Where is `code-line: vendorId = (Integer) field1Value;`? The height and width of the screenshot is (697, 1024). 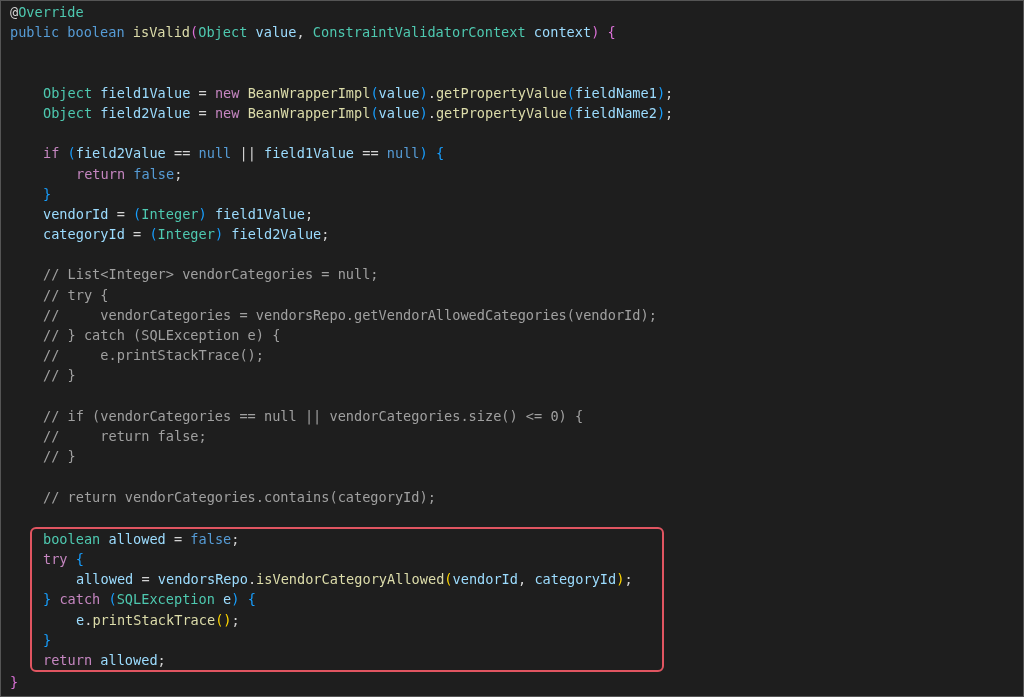 code-line: vendorId = (Integer) field1Value; is located at coordinates (178, 213).